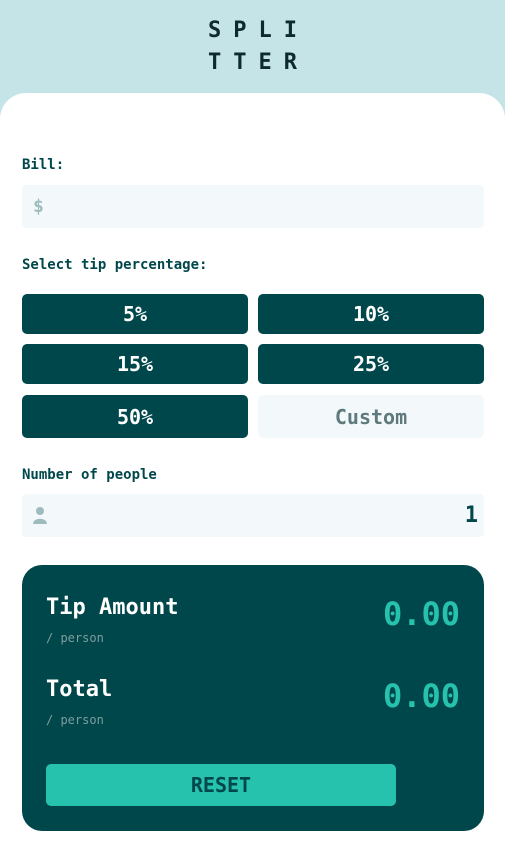 This screenshot has height=852, width=505. What do you see at coordinates (221, 785) in the screenshot?
I see `reset-button: RESET` at bounding box center [221, 785].